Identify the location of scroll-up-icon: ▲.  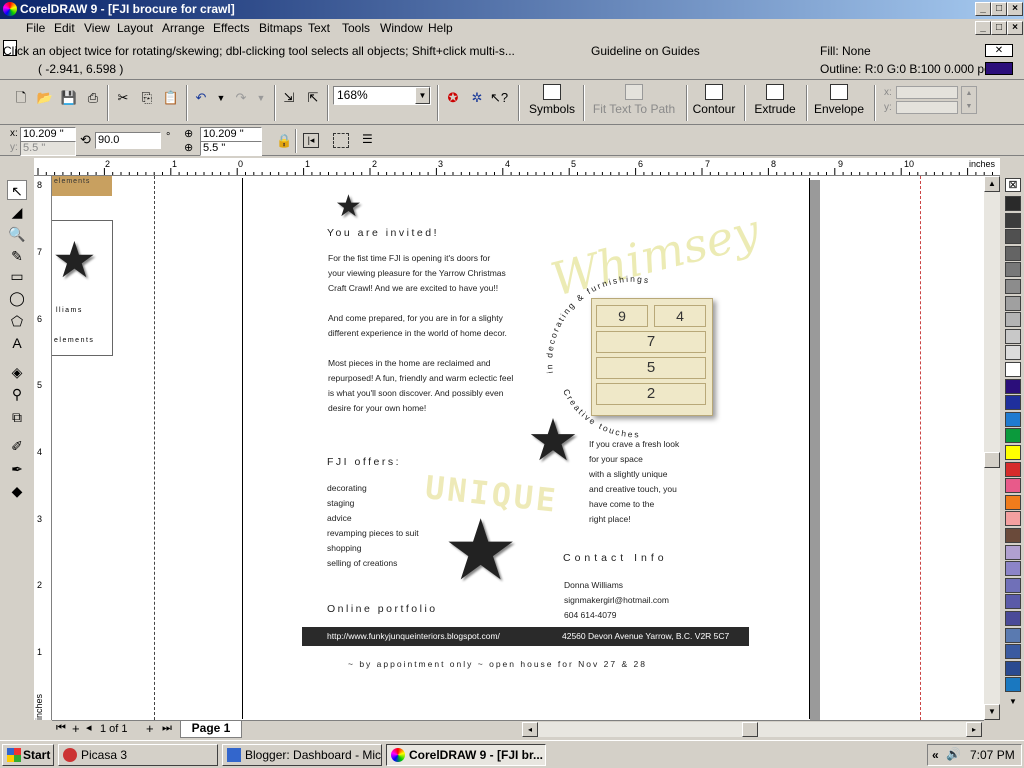
(992, 184).